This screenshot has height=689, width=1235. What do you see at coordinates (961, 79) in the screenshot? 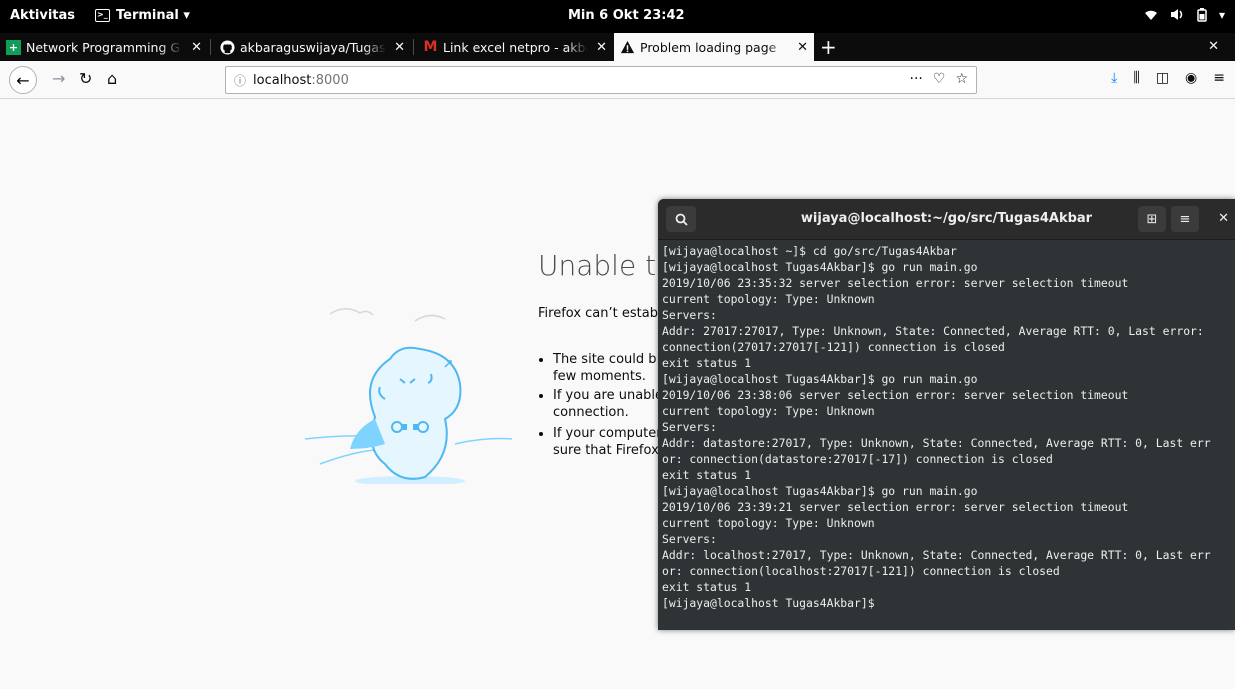
I see `bookmark-star-icon: ☆` at bounding box center [961, 79].